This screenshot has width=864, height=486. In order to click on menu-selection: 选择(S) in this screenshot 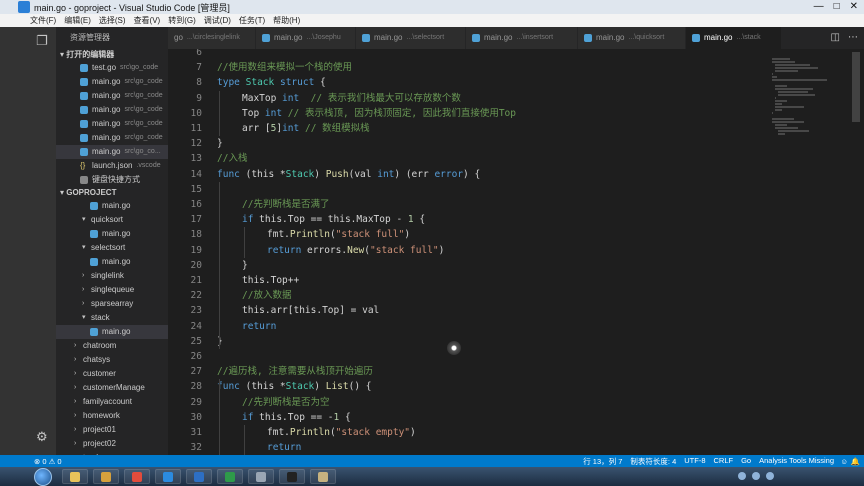, I will do `click(112, 20)`.